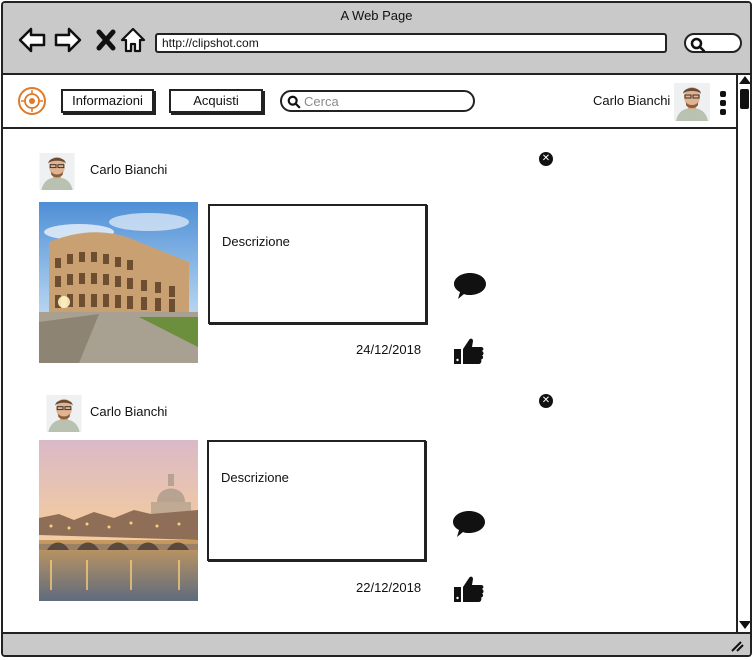 The image size is (755, 660). I want to click on post-date: 22/12/2018, so click(389, 587).